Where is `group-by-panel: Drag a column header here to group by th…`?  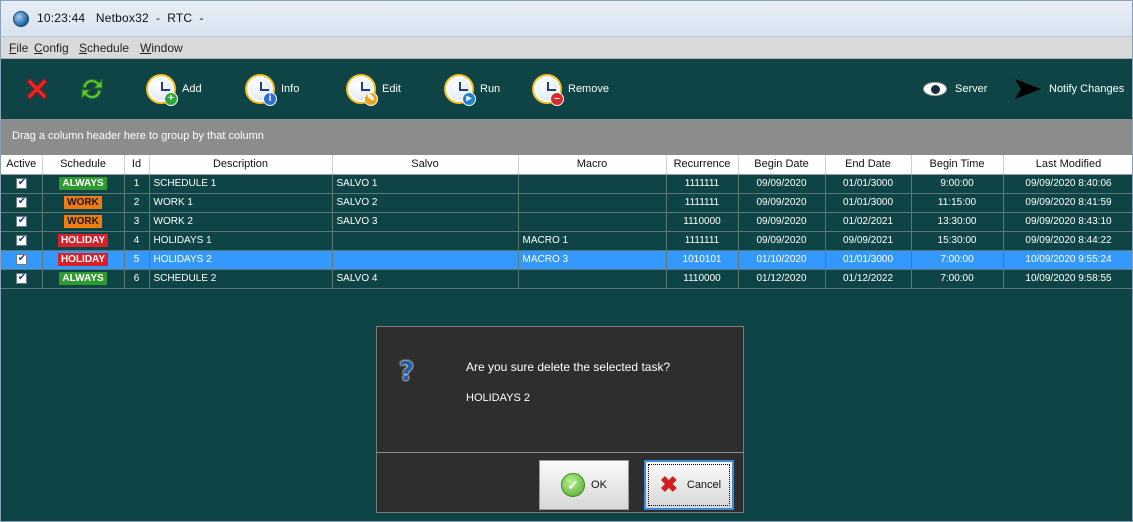 group-by-panel: Drag a column header here to group by th… is located at coordinates (566, 137).